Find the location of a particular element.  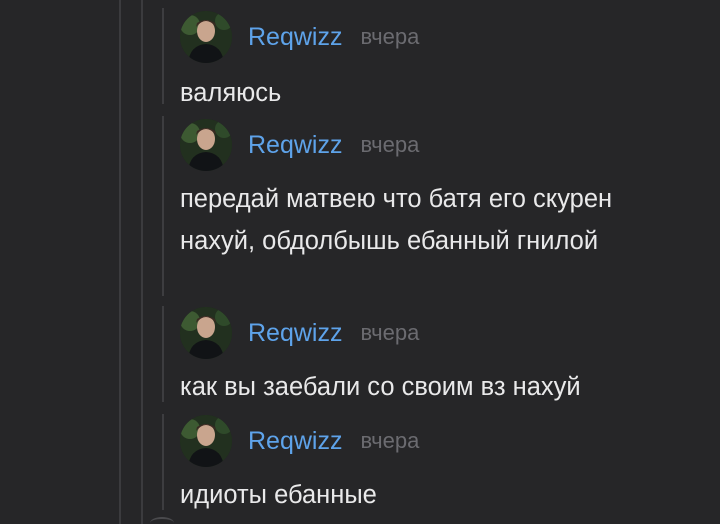

comment-text: как вы заебали со своим вз нахуй is located at coordinates (380, 387).